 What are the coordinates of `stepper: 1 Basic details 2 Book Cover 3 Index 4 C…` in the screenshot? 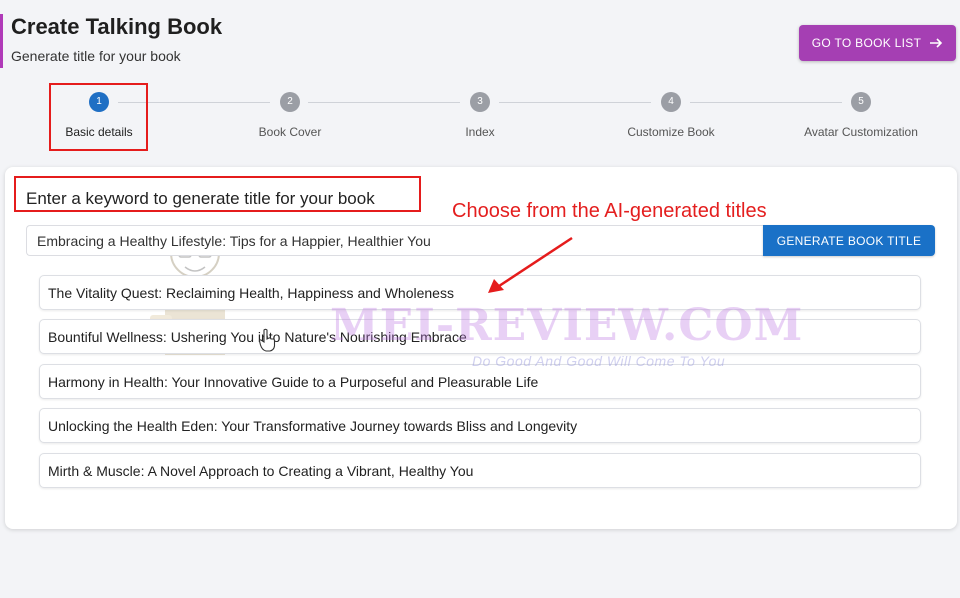 It's located at (480, 120).